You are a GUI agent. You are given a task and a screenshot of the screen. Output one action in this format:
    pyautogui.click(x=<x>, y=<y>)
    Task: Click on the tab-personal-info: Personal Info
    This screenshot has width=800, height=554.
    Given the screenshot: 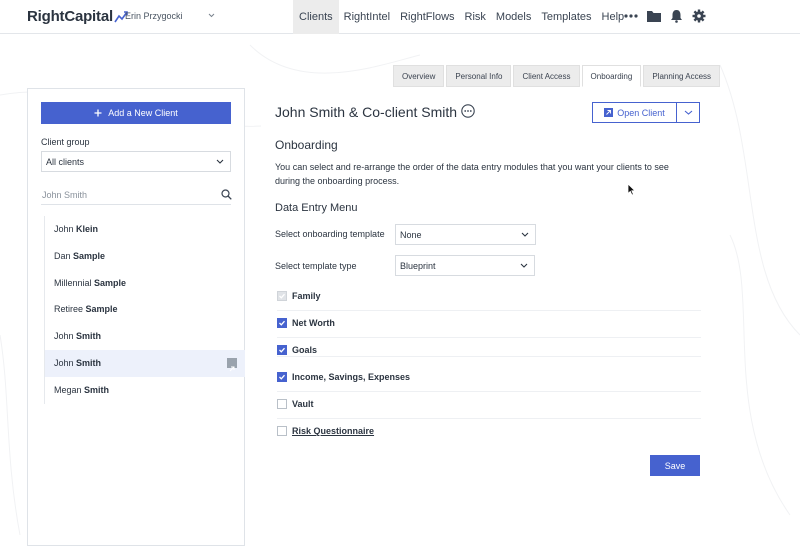 What is the action you would take?
    pyautogui.click(x=479, y=76)
    